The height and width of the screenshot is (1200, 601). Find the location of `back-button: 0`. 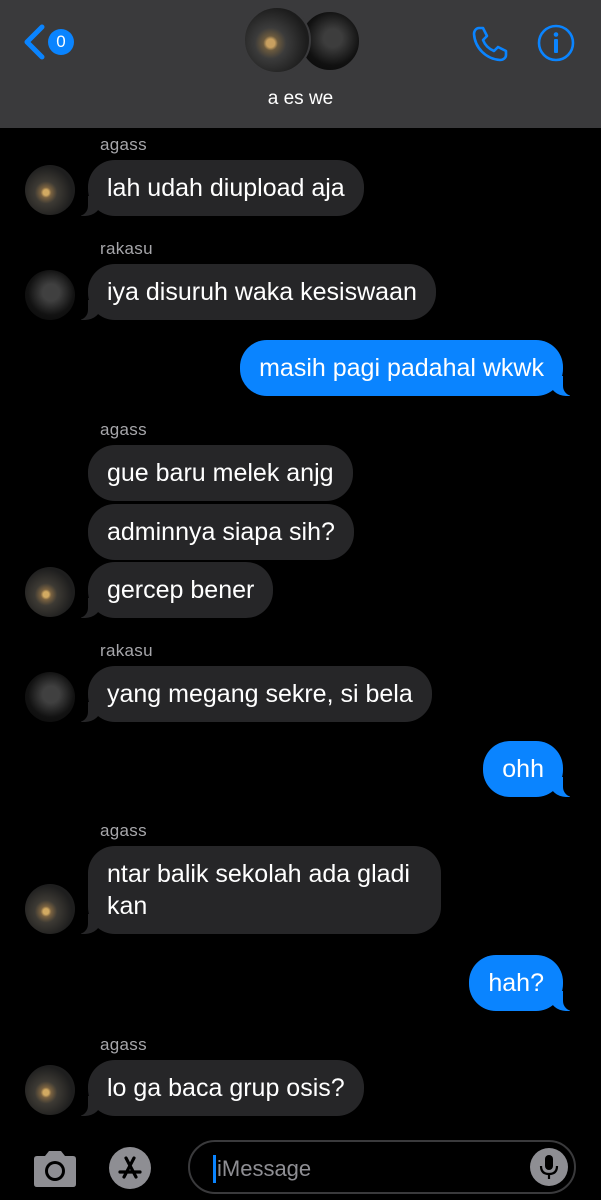

back-button: 0 is located at coordinates (48, 42).